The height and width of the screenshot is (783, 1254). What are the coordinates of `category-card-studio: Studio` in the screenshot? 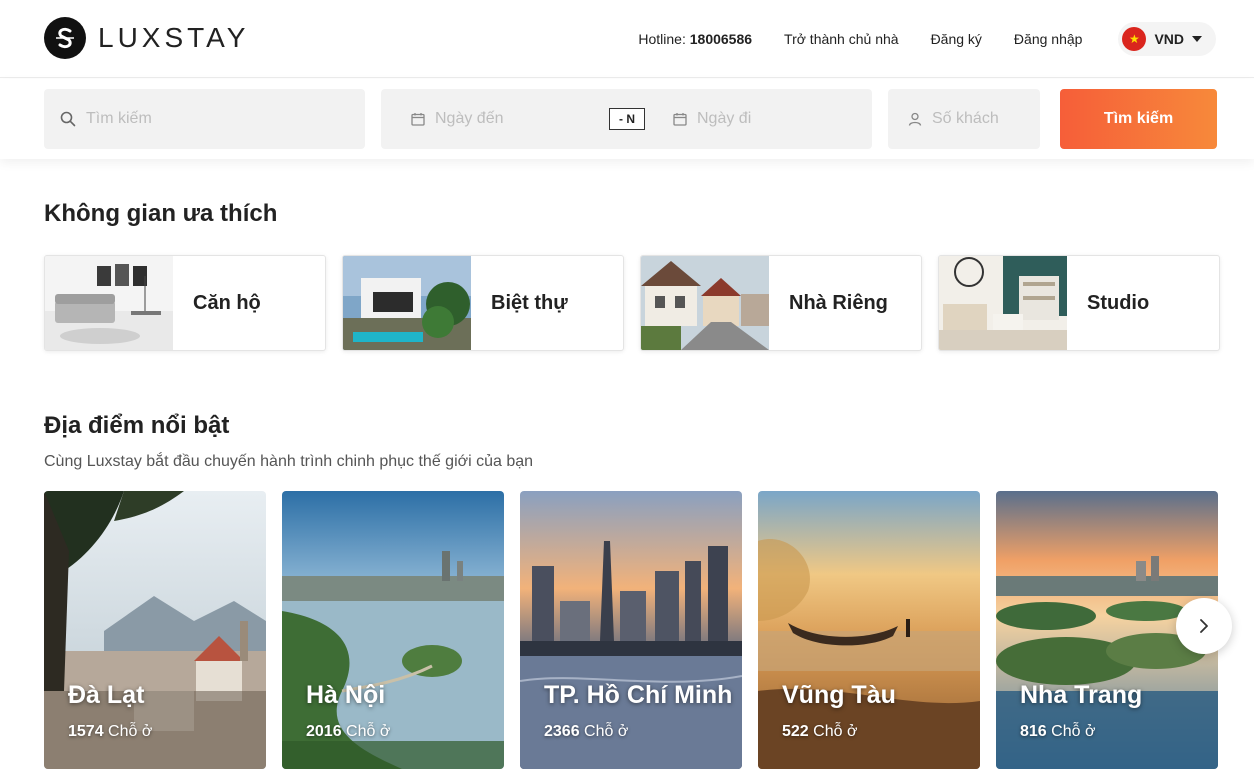 It's located at (1079, 303).